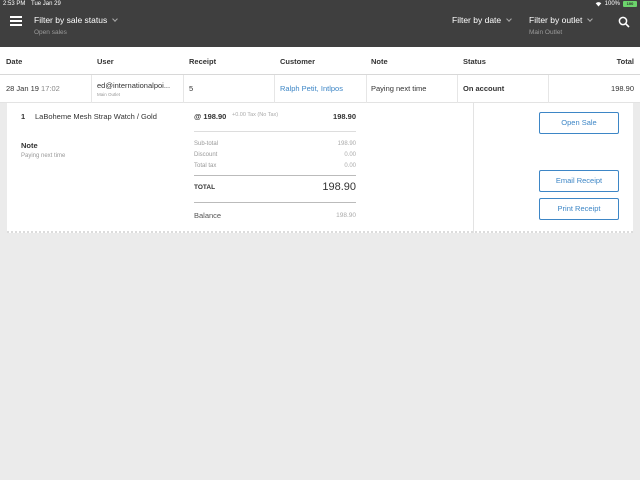 The width and height of the screenshot is (640, 480). I want to click on col-receipt: Receipt, so click(202, 61).